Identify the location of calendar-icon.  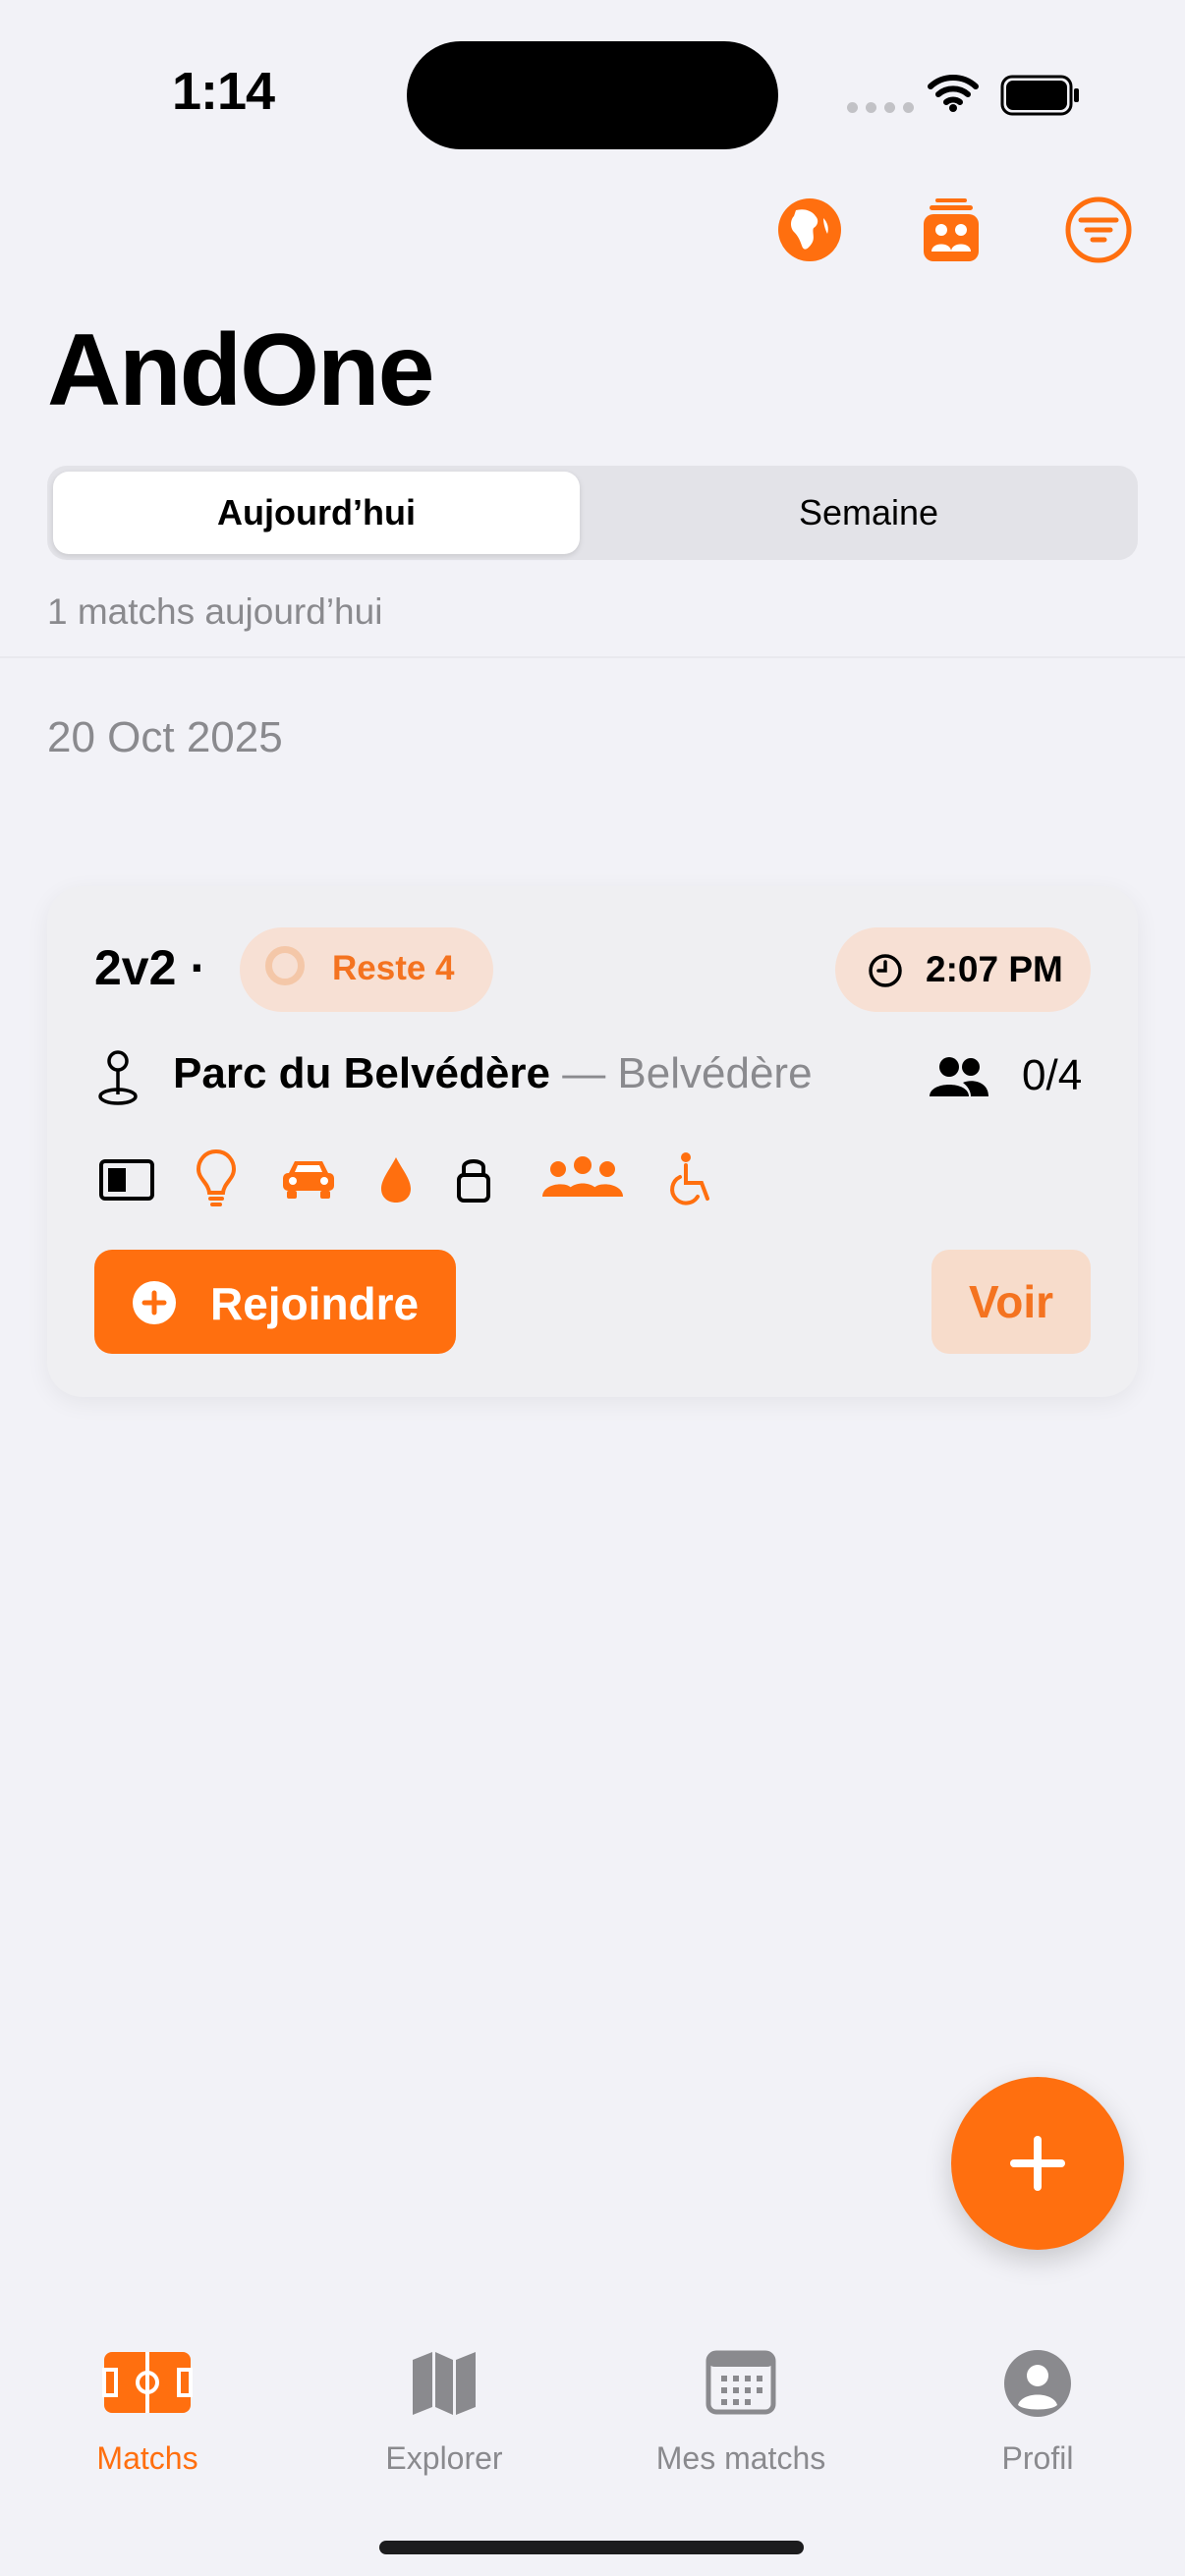
(741, 2382).